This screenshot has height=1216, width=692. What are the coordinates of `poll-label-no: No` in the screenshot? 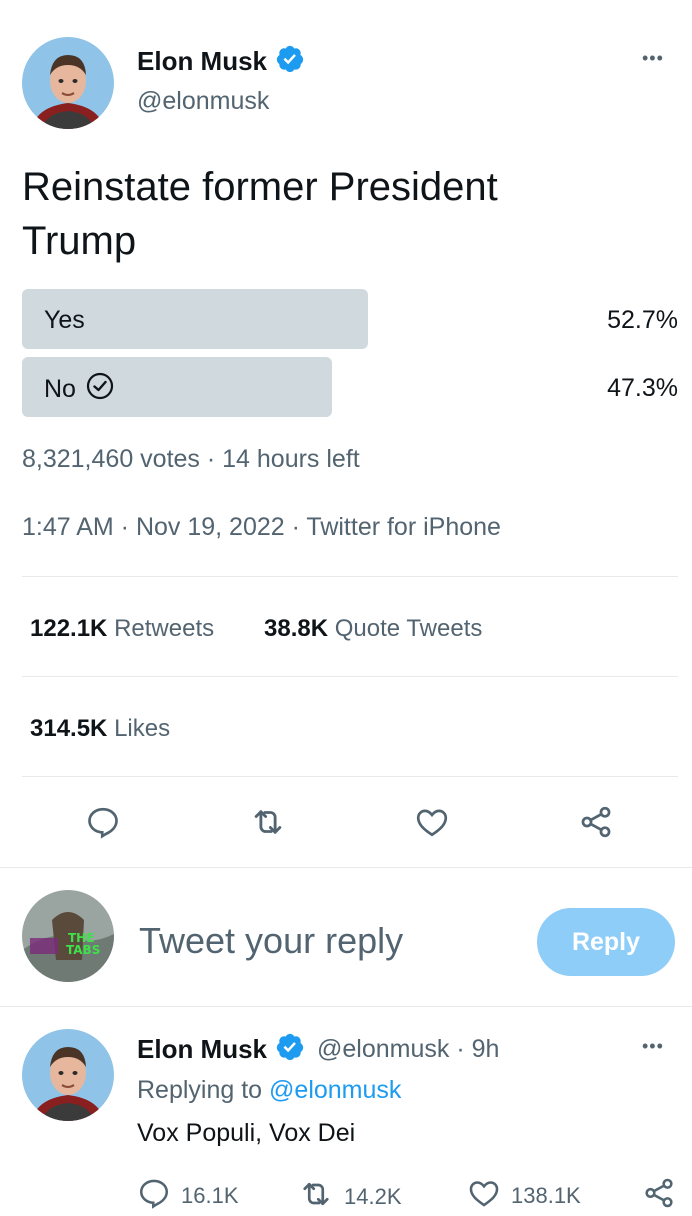 It's located at (79, 389).